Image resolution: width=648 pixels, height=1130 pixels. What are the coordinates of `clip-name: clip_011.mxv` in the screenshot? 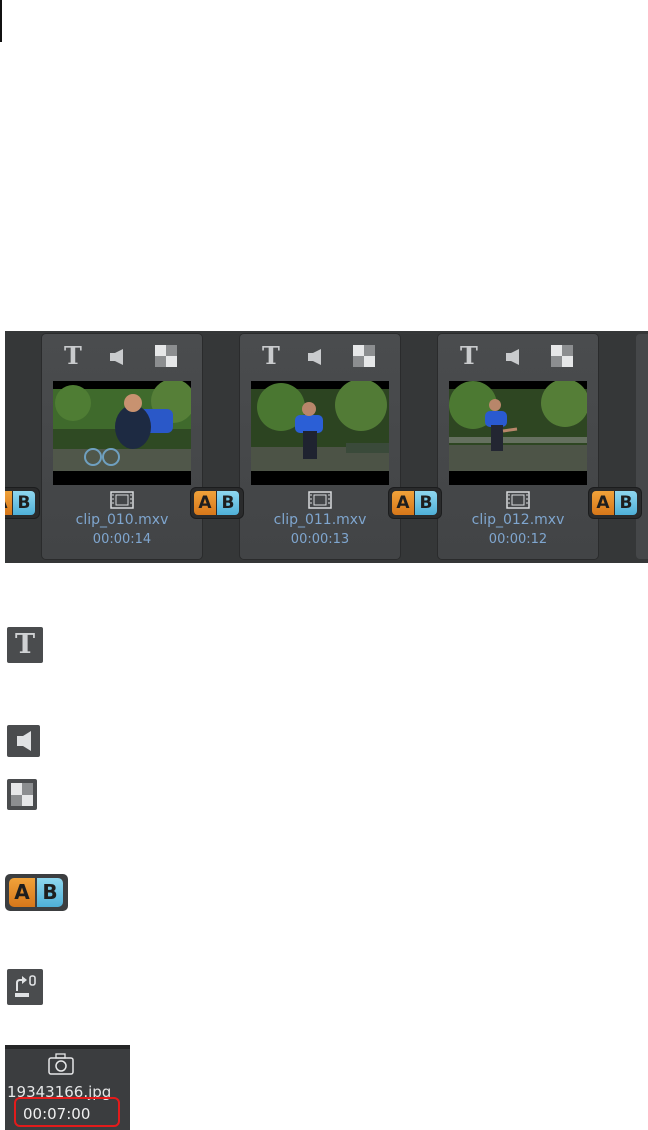 It's located at (320, 520).